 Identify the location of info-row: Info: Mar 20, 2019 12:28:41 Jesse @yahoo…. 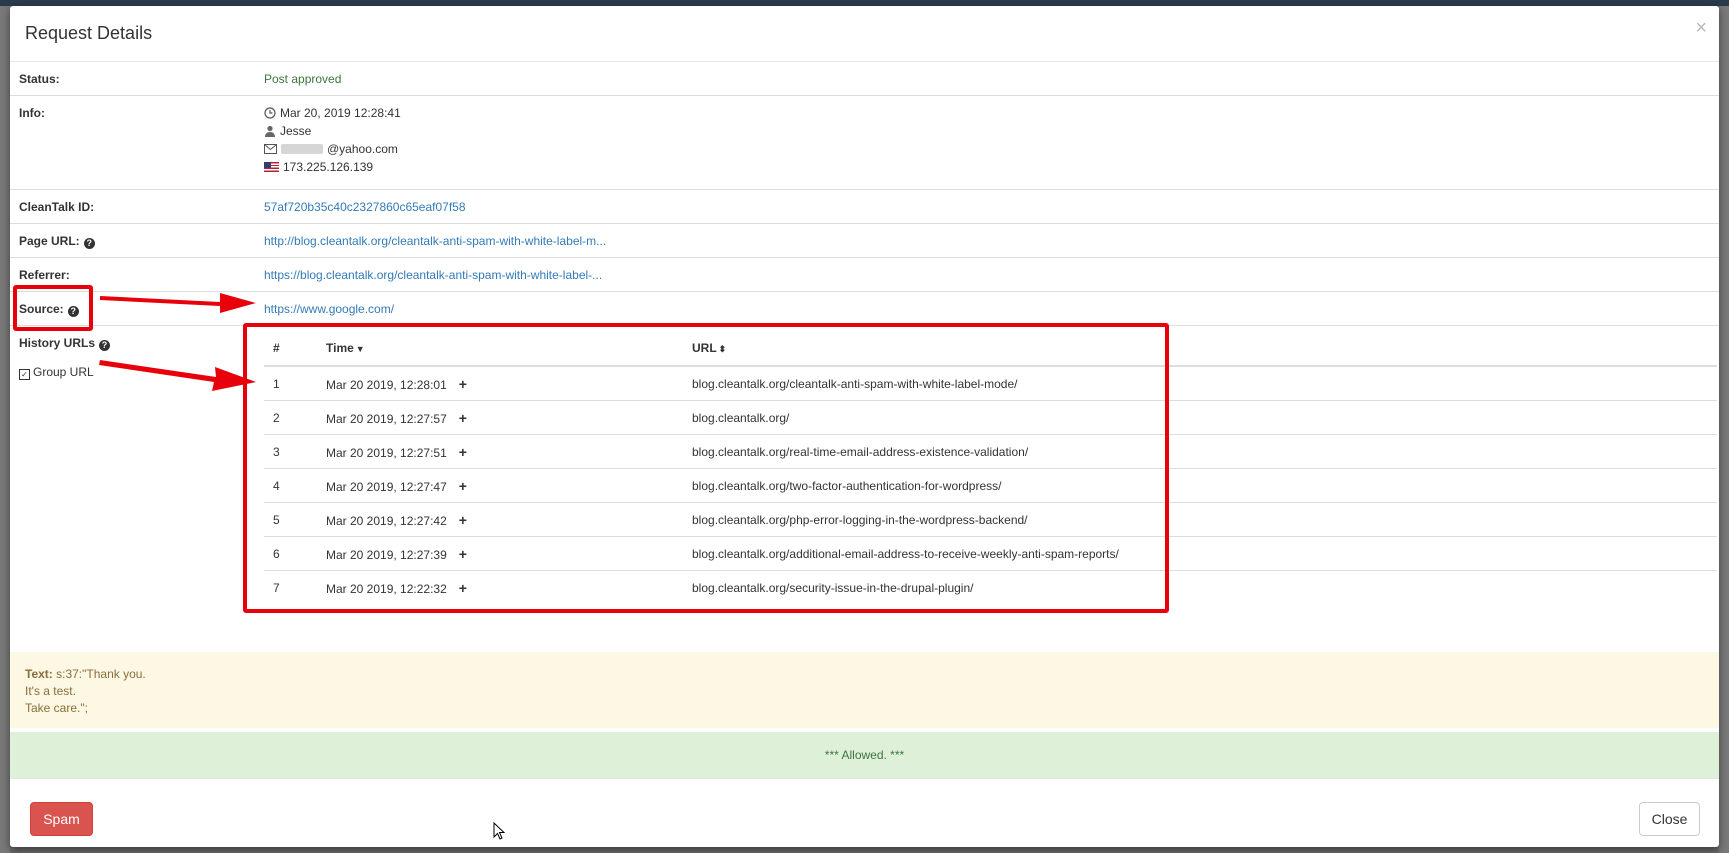
(864, 142).